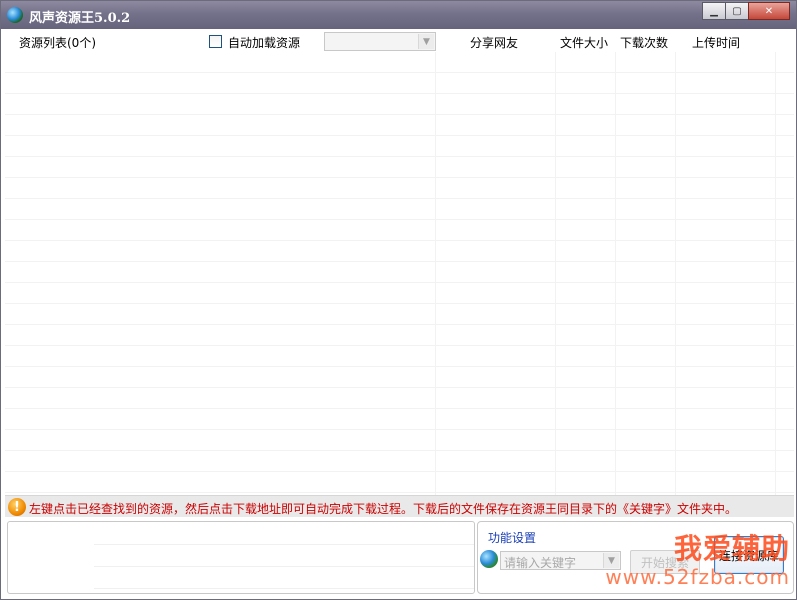  What do you see at coordinates (17, 507) in the screenshot?
I see `warning-icon: !` at bounding box center [17, 507].